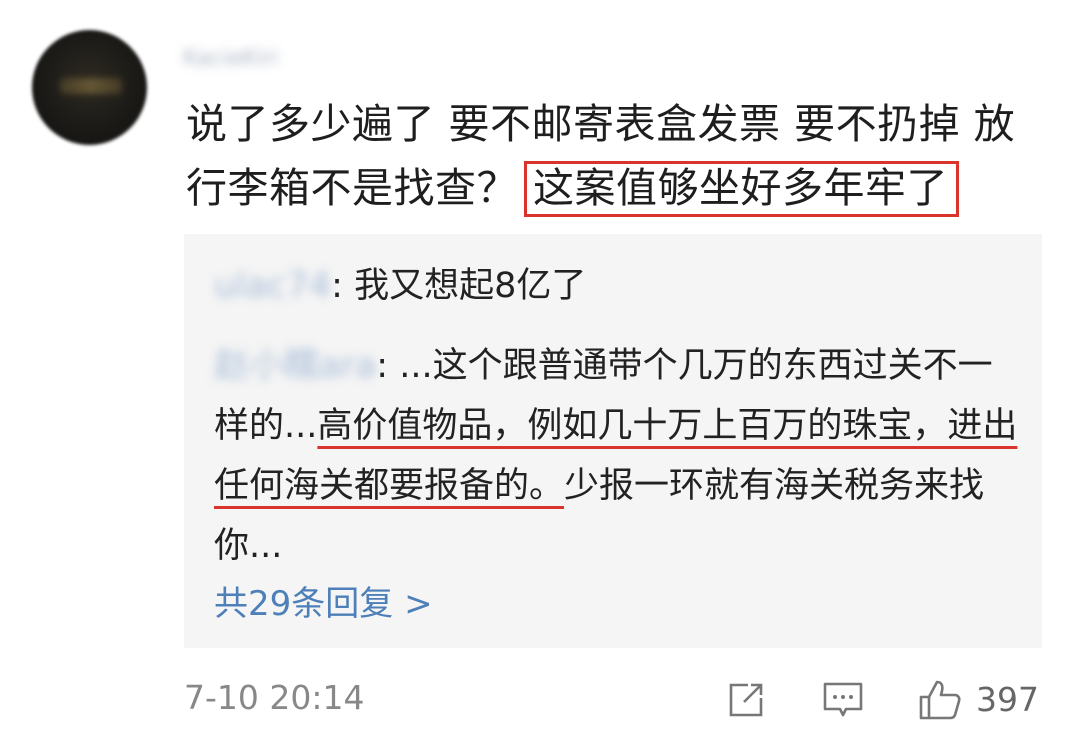 The height and width of the screenshot is (742, 1080). I want to click on like-count: 397, so click(1007, 699).